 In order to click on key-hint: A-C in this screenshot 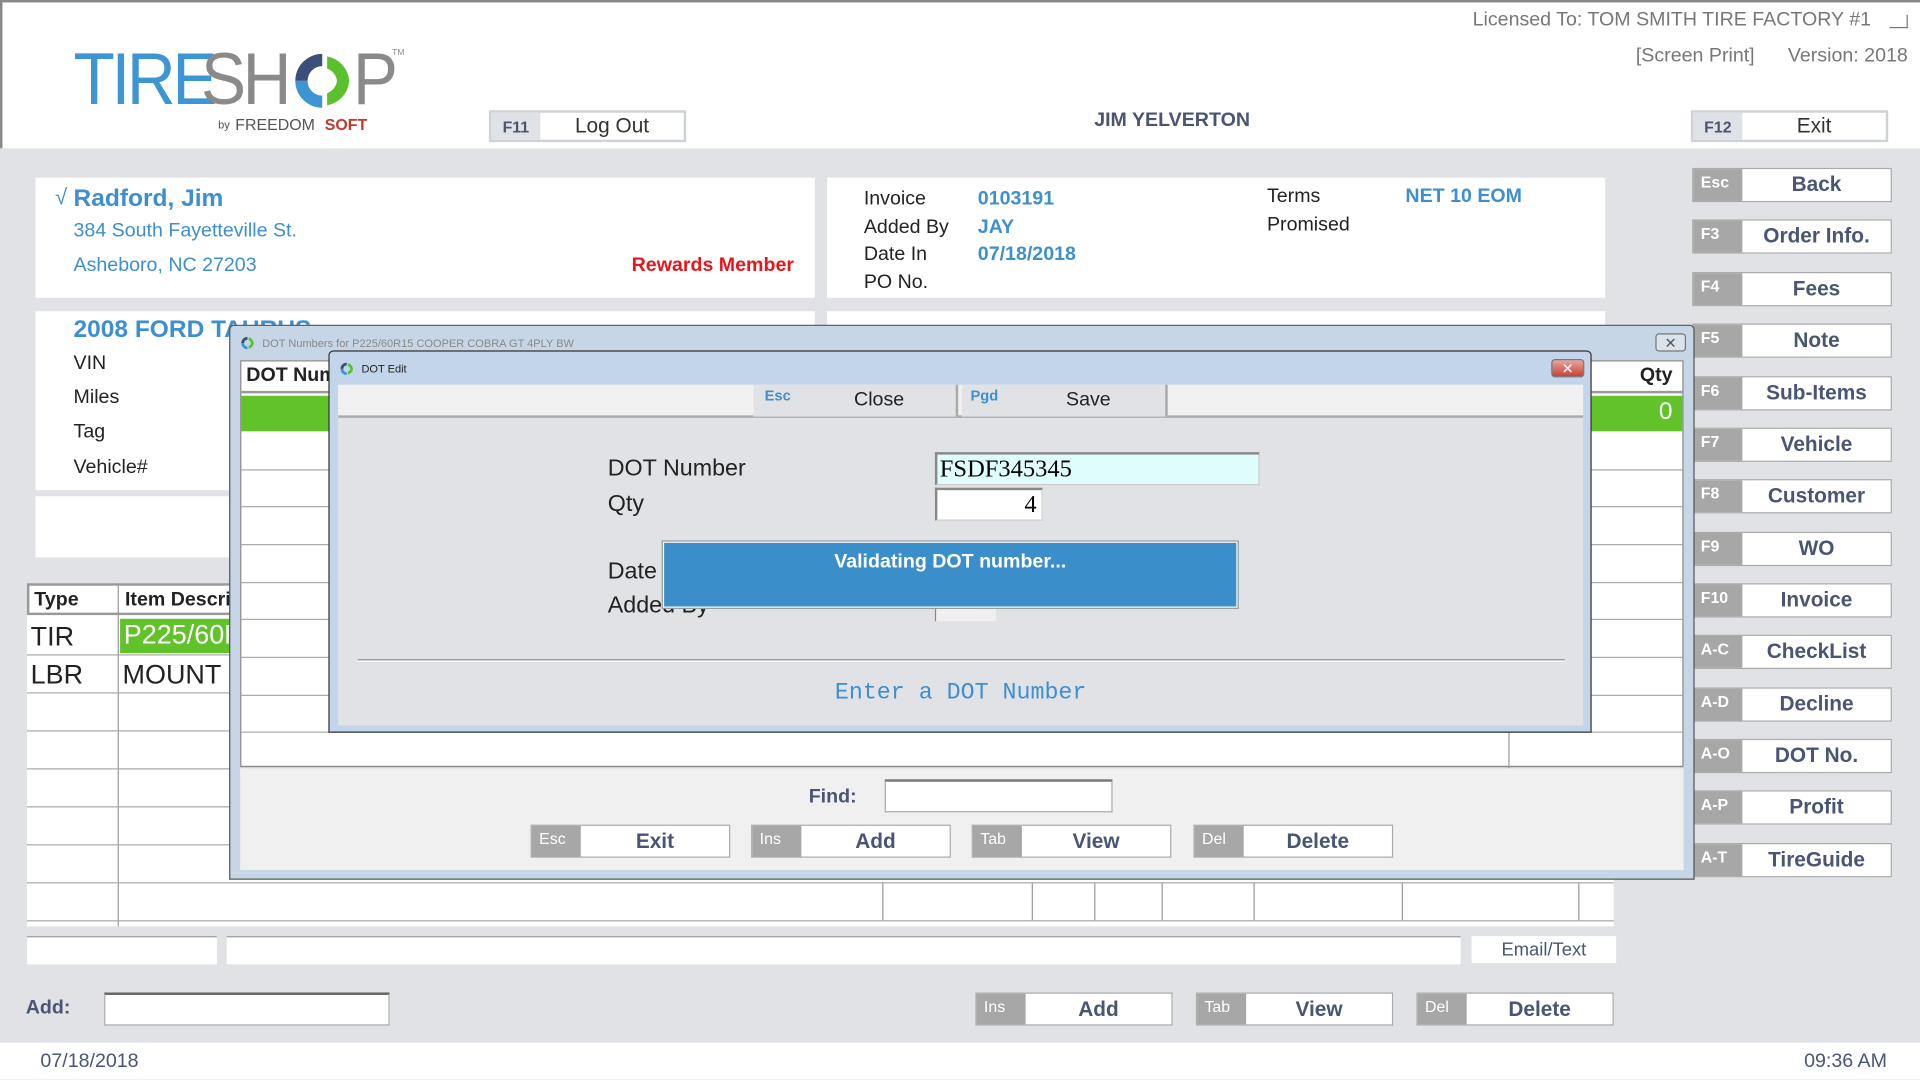, I will do `click(1718, 651)`.